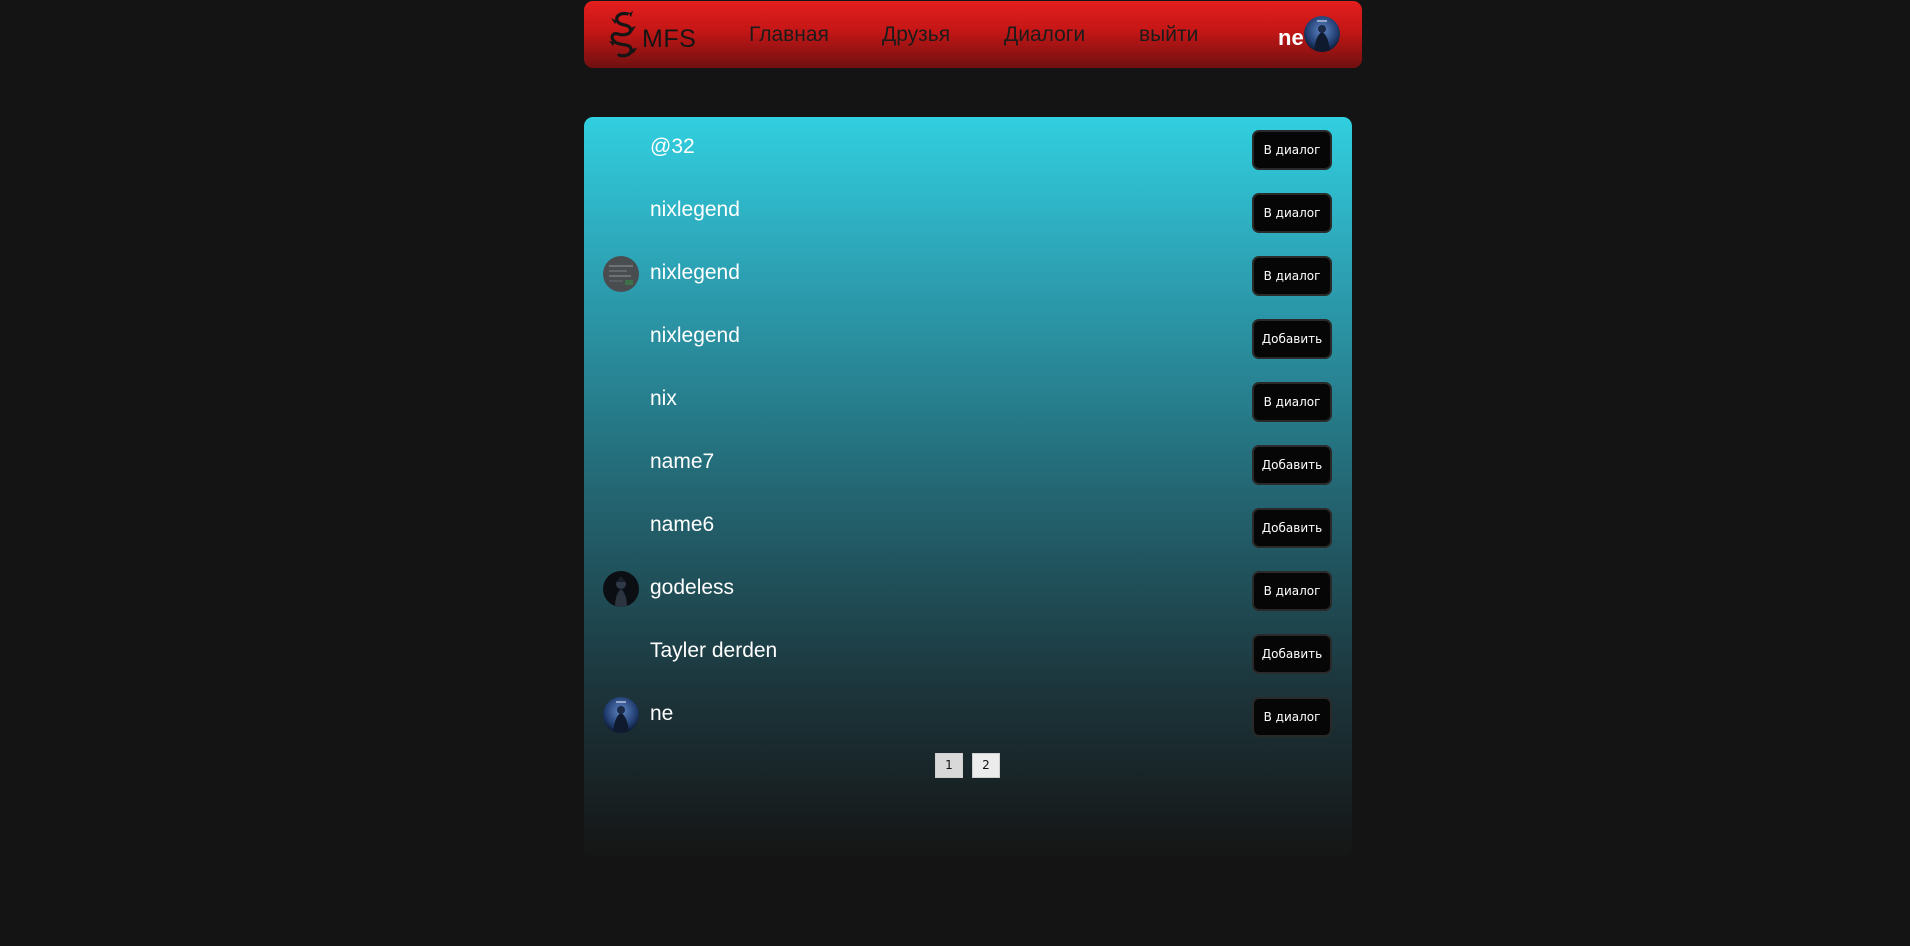 The height and width of the screenshot is (946, 1910). I want to click on nav-dialogs-link: Диалоги, so click(1044, 35).